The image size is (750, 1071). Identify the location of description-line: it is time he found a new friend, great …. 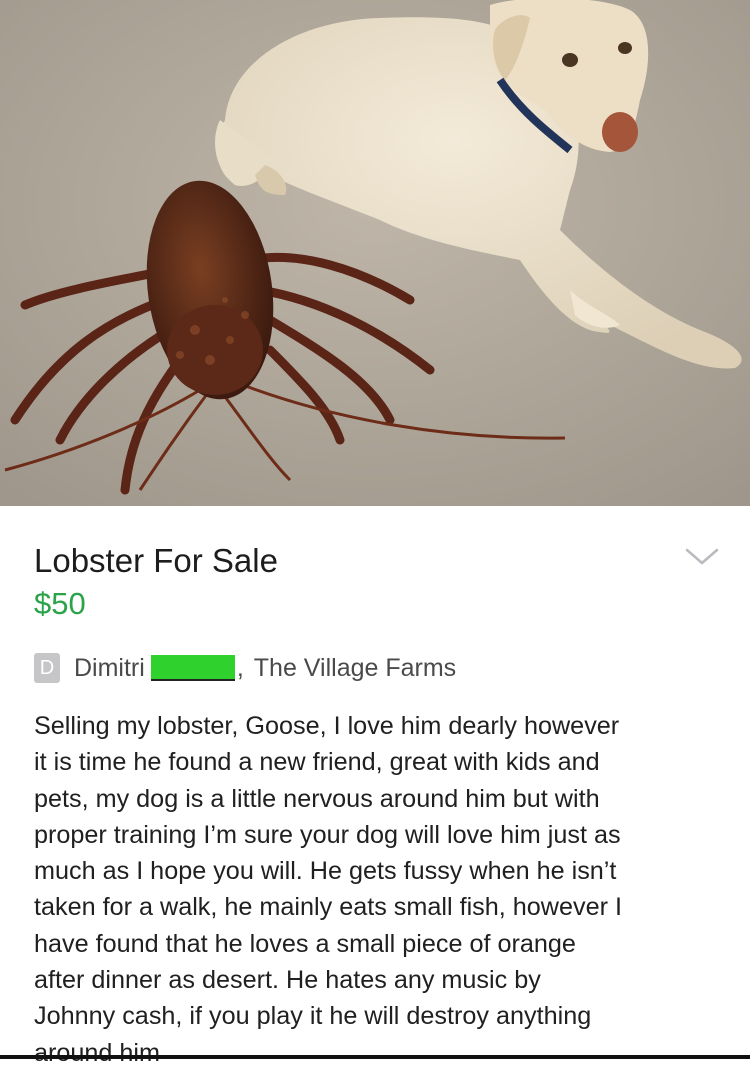
(317, 762).